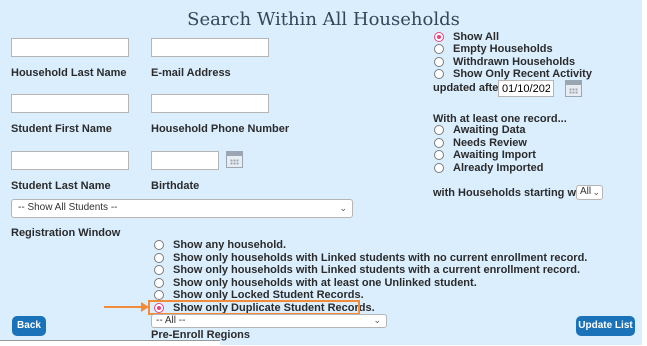  What do you see at coordinates (480, 130) in the screenshot?
I see `radio-awaiting-data: Awaiting Data` at bounding box center [480, 130].